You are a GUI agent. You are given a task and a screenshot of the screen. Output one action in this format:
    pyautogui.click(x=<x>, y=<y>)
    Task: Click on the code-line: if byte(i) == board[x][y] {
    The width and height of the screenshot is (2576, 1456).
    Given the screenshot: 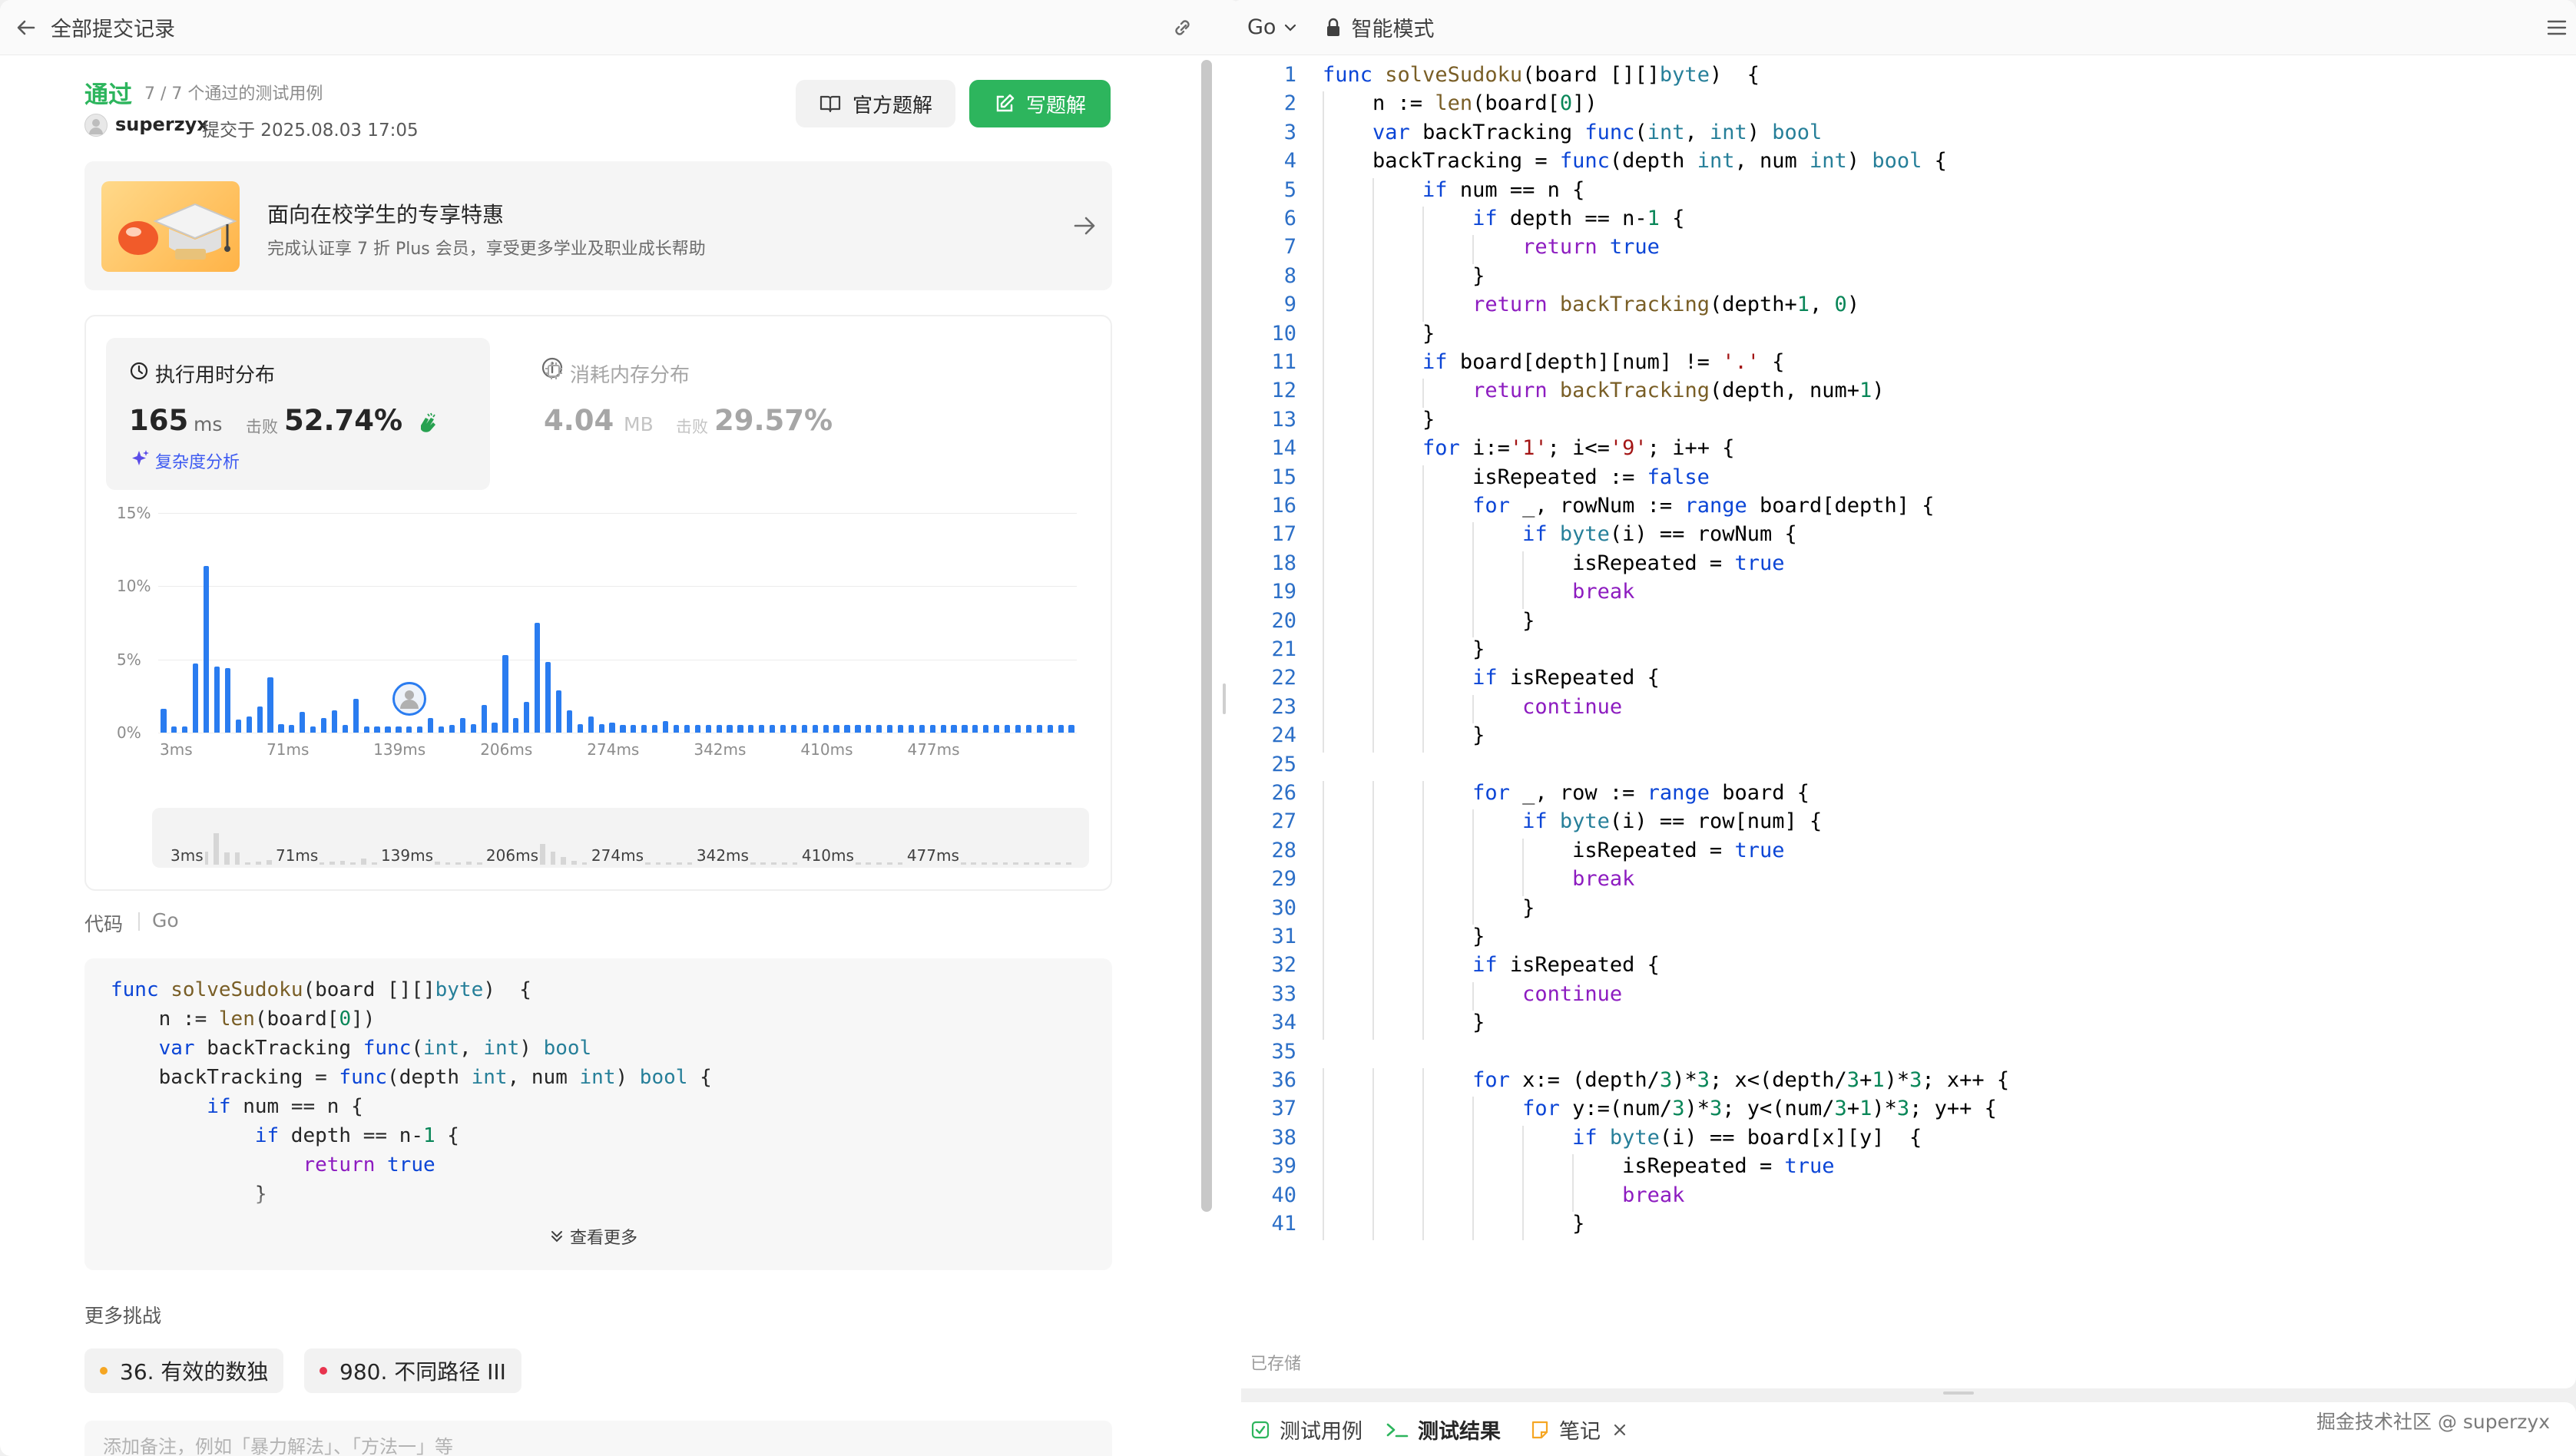 What is the action you would take?
    pyautogui.click(x=1623, y=1138)
    